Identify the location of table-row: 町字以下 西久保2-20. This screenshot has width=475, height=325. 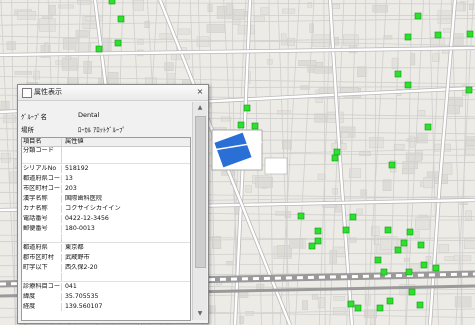
(106, 268).